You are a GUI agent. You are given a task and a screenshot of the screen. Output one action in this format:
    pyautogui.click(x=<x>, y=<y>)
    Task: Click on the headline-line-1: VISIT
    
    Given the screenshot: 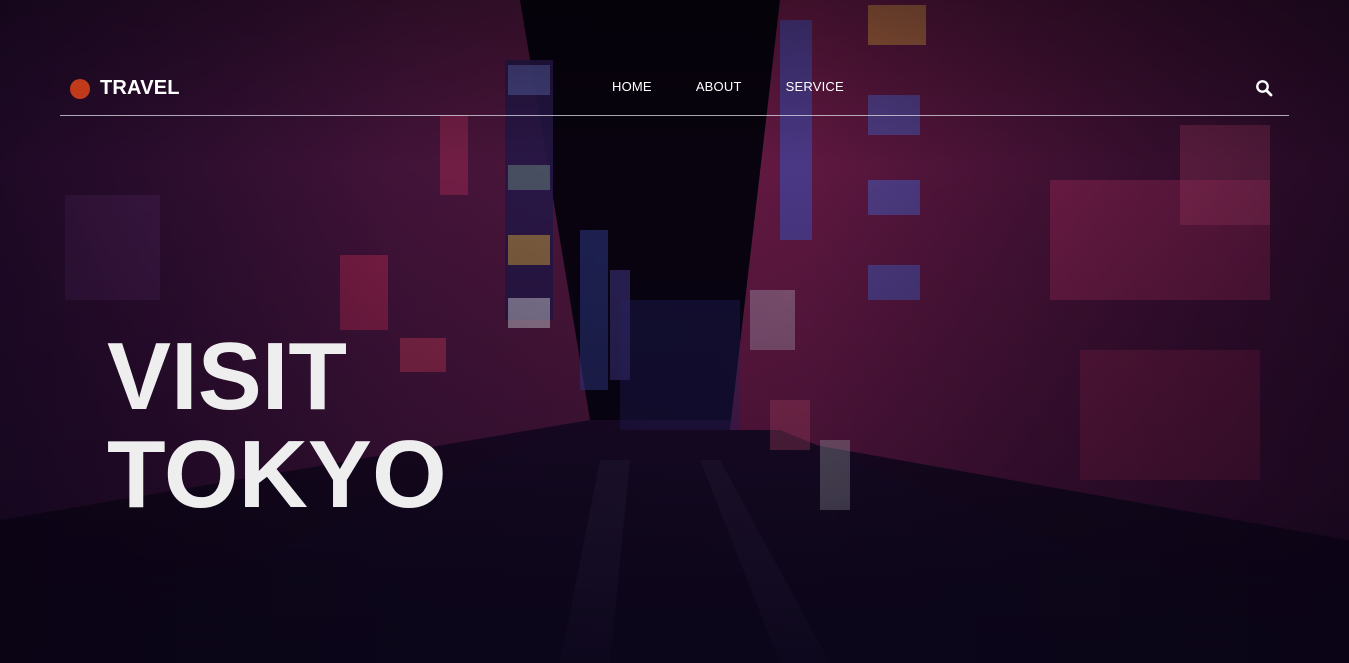 What is the action you would take?
    pyautogui.click(x=227, y=376)
    